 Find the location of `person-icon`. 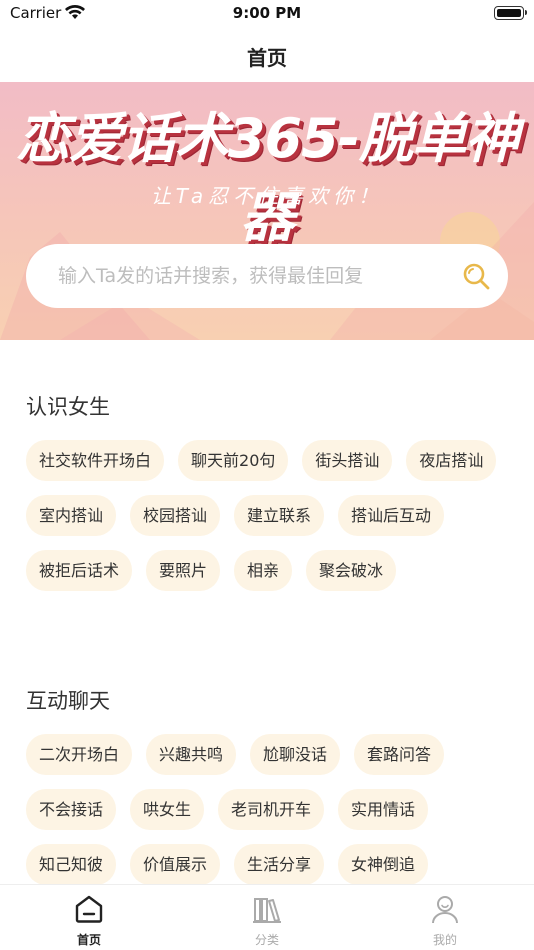

person-icon is located at coordinates (445, 910).